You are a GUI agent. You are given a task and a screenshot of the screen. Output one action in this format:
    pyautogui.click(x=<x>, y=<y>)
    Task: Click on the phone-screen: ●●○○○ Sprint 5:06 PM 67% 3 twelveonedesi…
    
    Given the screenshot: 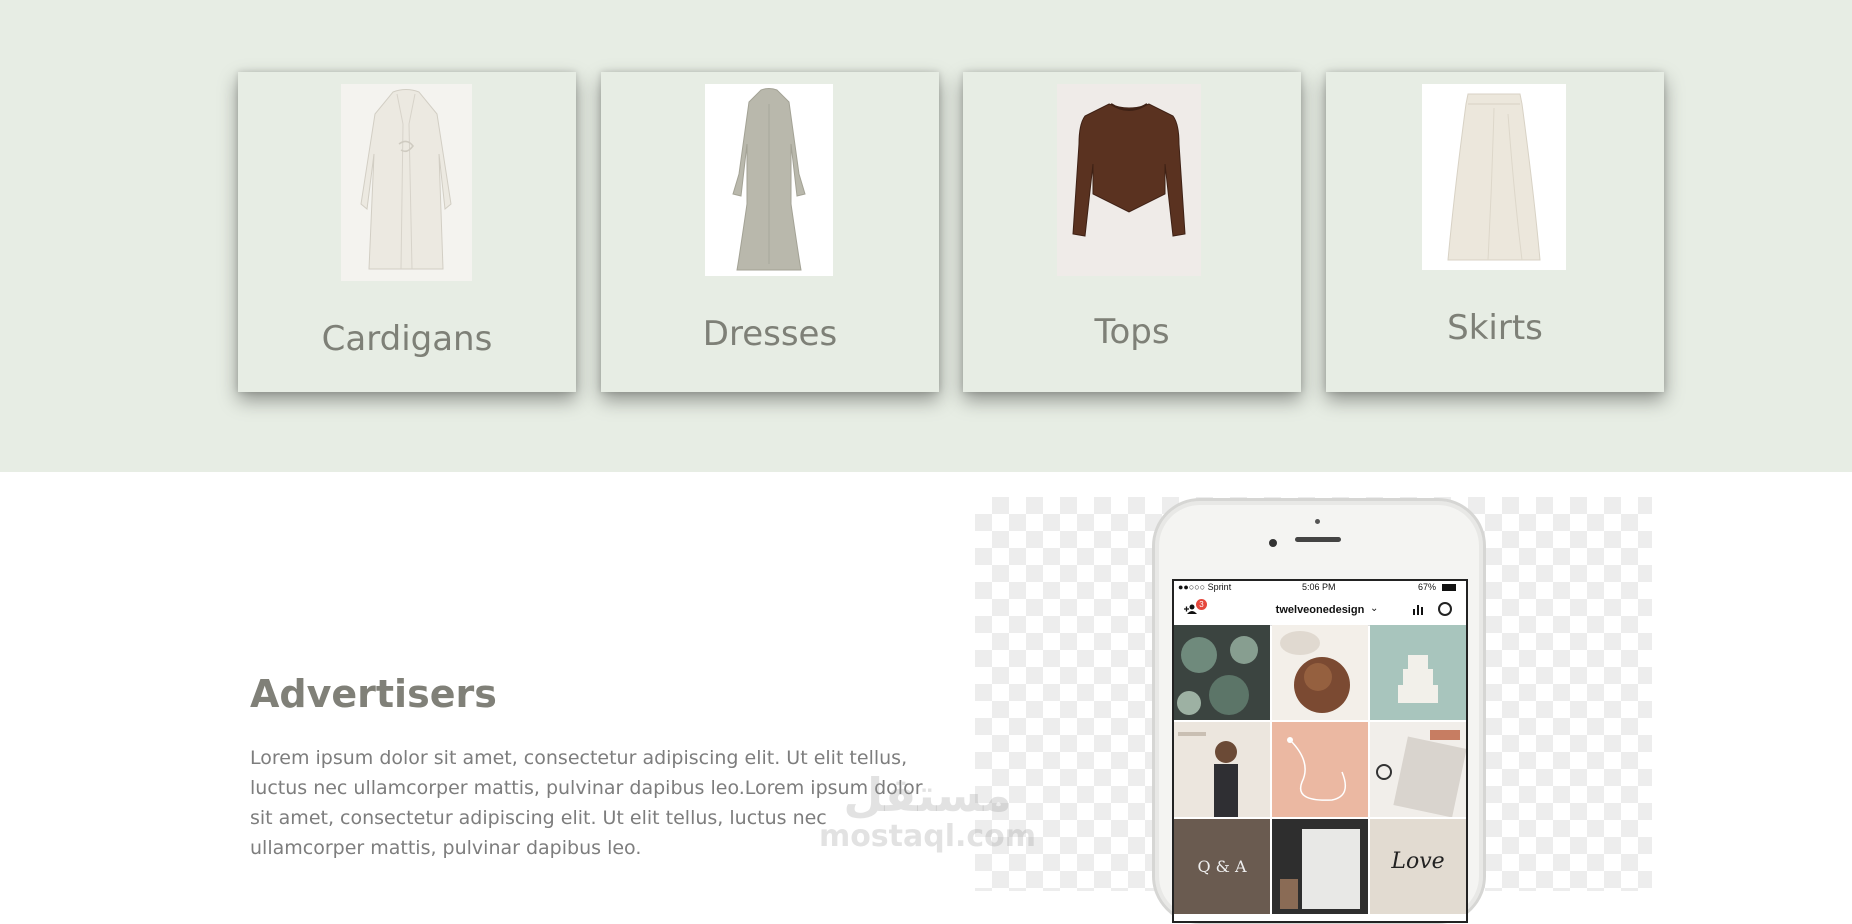 What is the action you would take?
    pyautogui.click(x=1320, y=751)
    